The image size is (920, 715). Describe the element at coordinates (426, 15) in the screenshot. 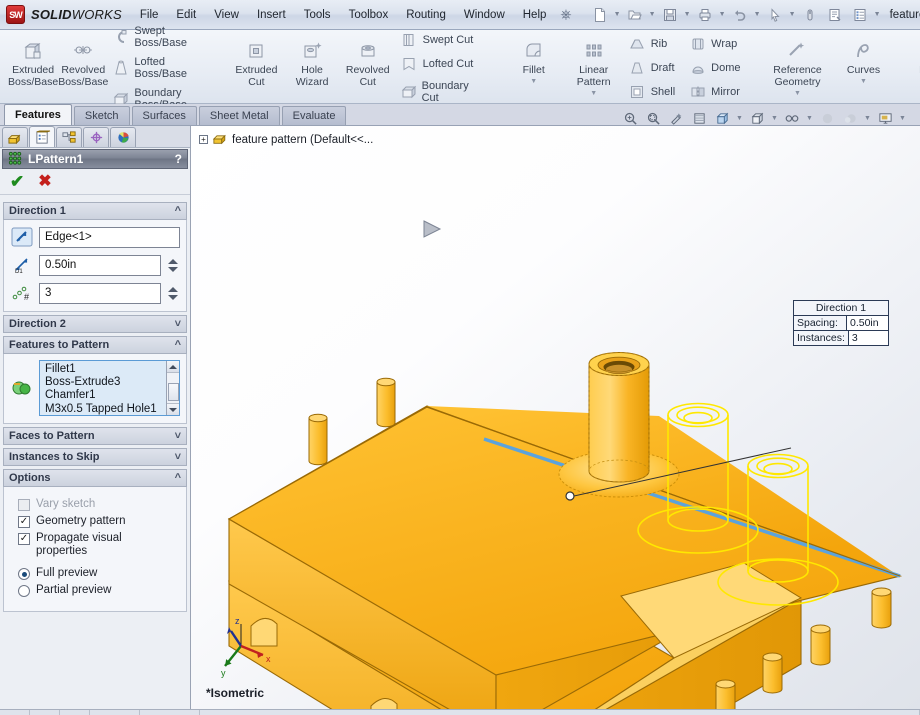

I see `menu-routing: Routing` at that location.